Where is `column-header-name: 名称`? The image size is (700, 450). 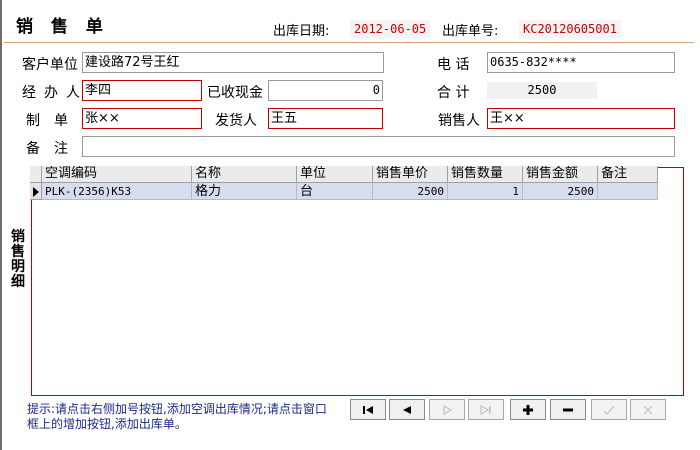
column-header-name: 名称 is located at coordinates (244, 174).